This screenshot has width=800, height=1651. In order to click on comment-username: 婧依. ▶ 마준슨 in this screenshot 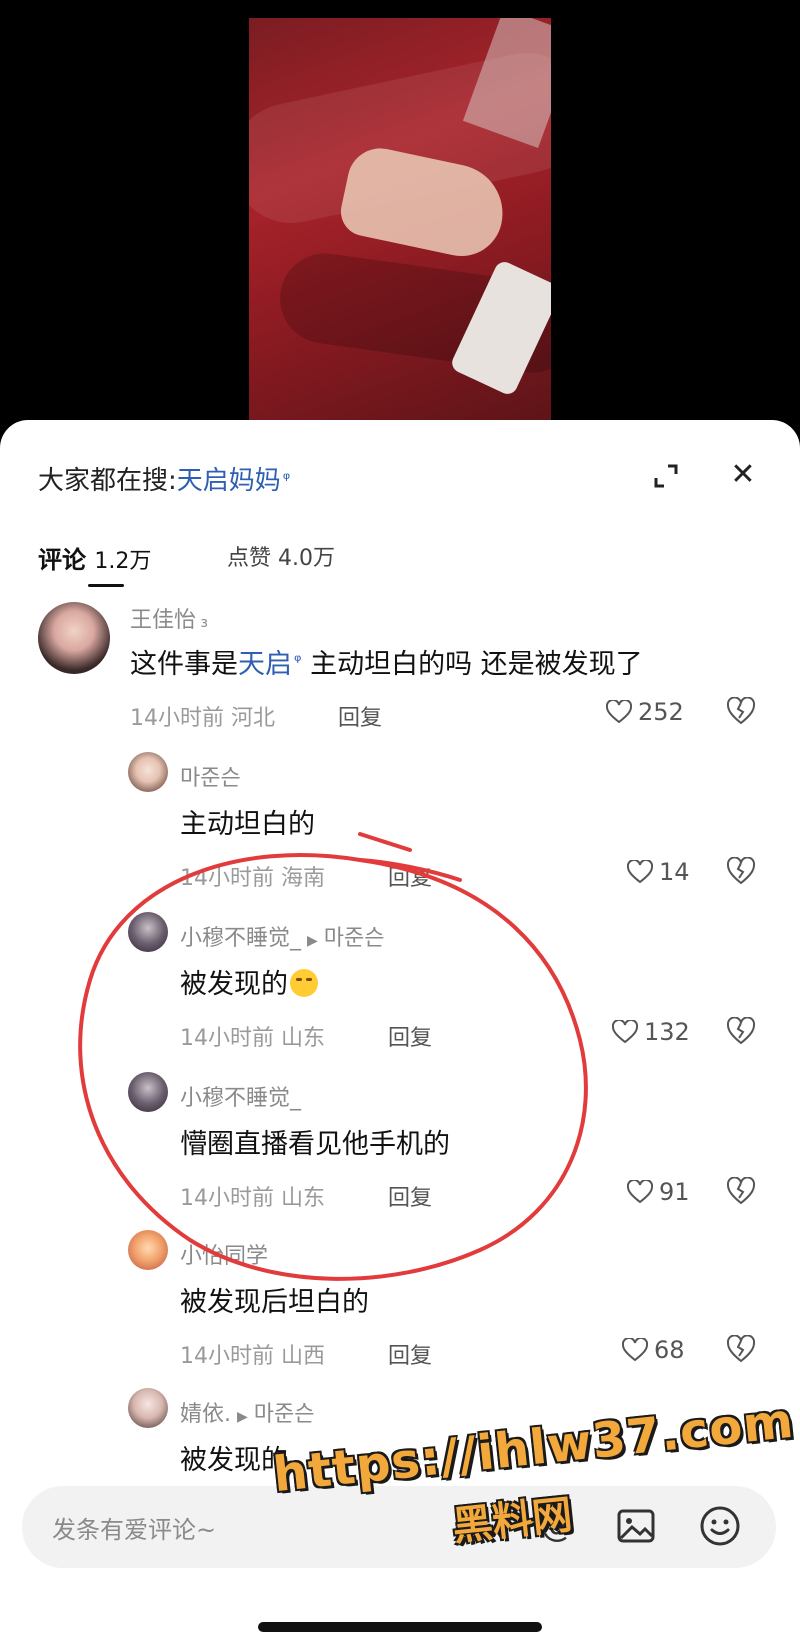, I will do `click(247, 1412)`.